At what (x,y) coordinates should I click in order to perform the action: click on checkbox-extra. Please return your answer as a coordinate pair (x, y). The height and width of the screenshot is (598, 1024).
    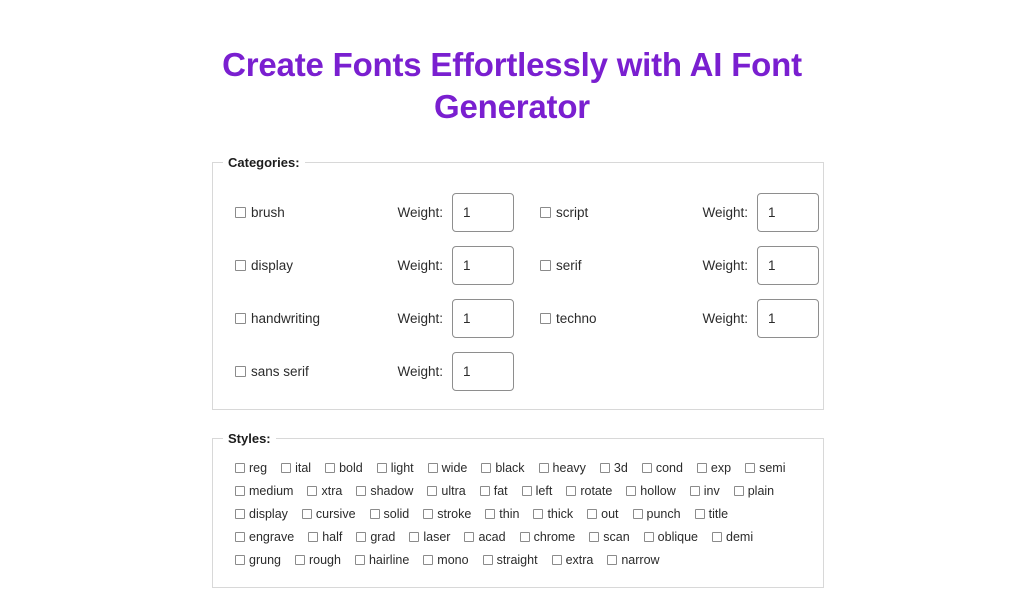
    Looking at the image, I should click on (556, 559).